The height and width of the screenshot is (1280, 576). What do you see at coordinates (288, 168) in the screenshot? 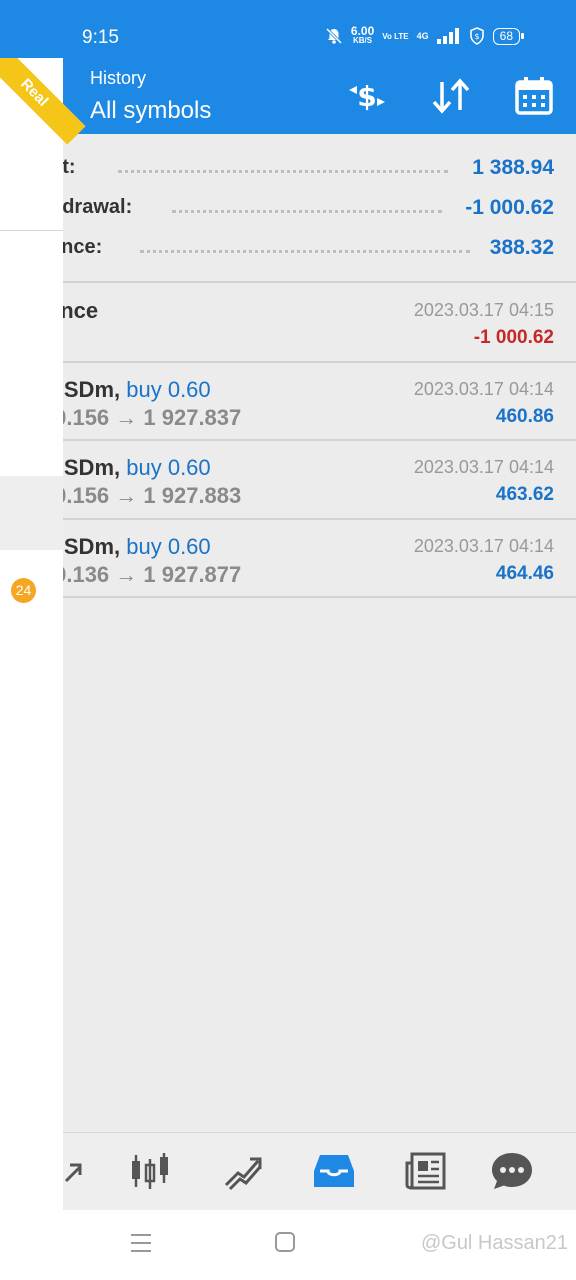
I see `summary-profit-row: fit: 1 388.94` at bounding box center [288, 168].